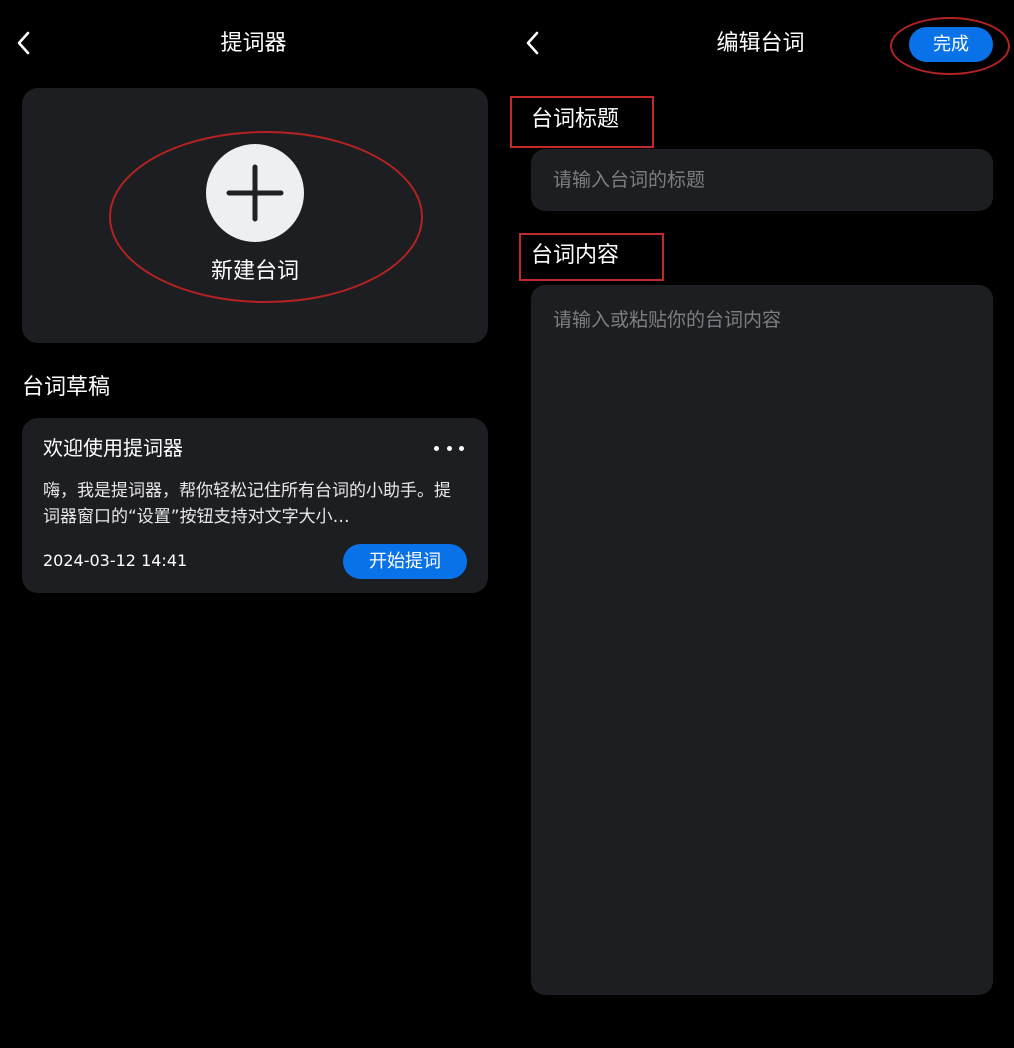  Describe the element at coordinates (575, 119) in the screenshot. I see `title-field-label: 台词标题` at that location.